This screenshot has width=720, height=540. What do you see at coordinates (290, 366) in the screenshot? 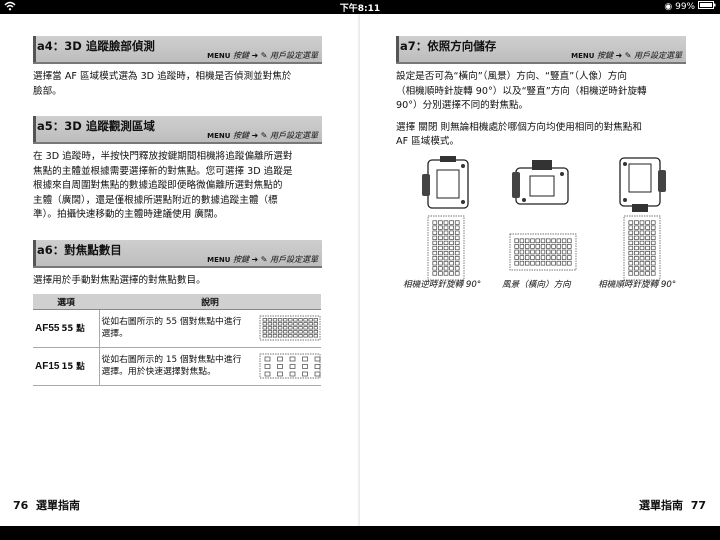
I see `af15-points-diagram-icon` at bounding box center [290, 366].